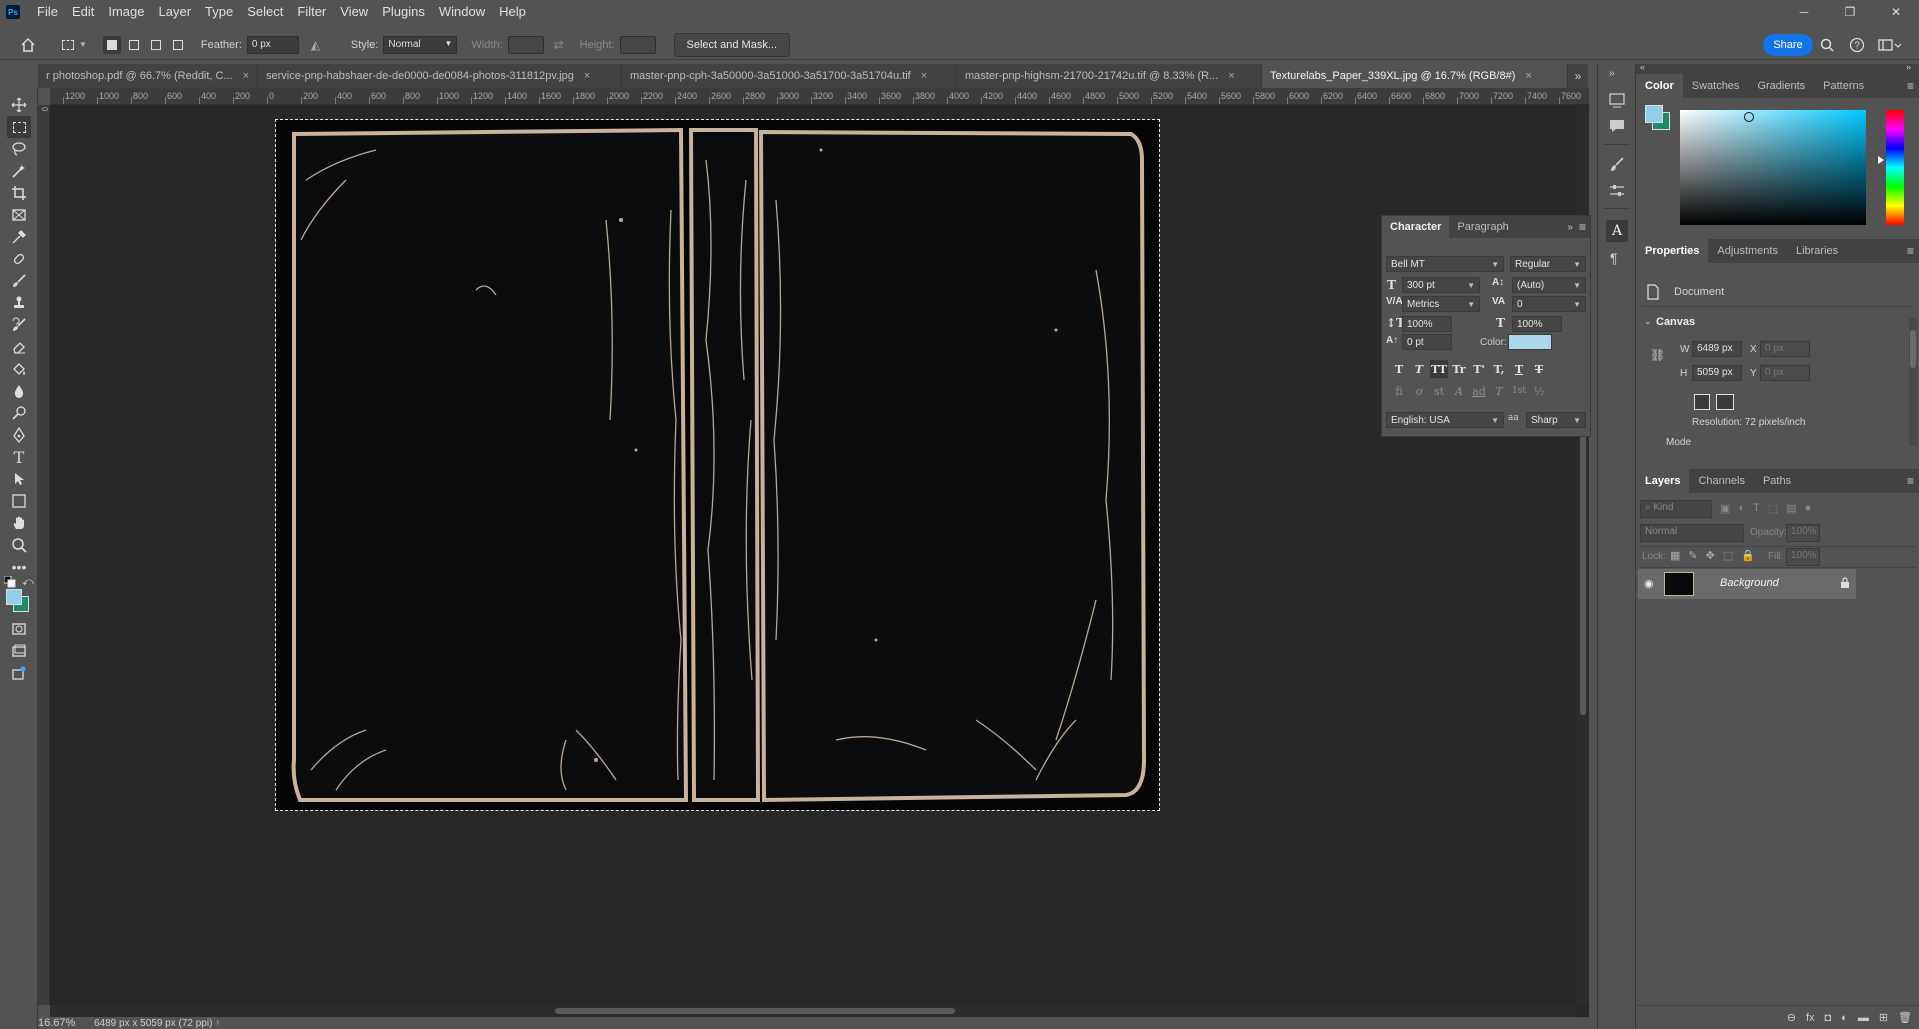  What do you see at coordinates (19, 651) in the screenshot?
I see `screen-mode-icon` at bounding box center [19, 651].